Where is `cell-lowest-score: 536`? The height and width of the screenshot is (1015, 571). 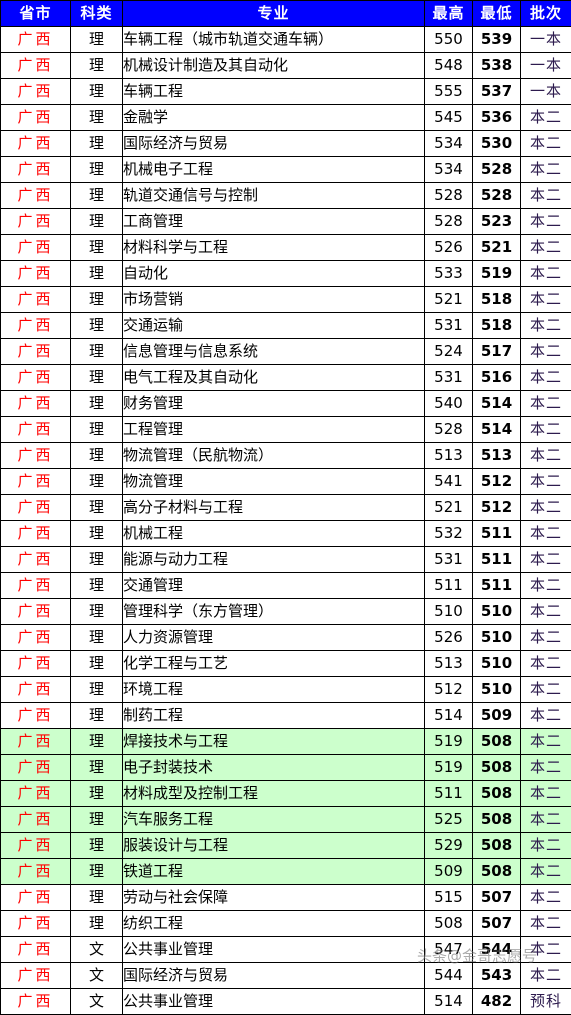 cell-lowest-score: 536 is located at coordinates (497, 118).